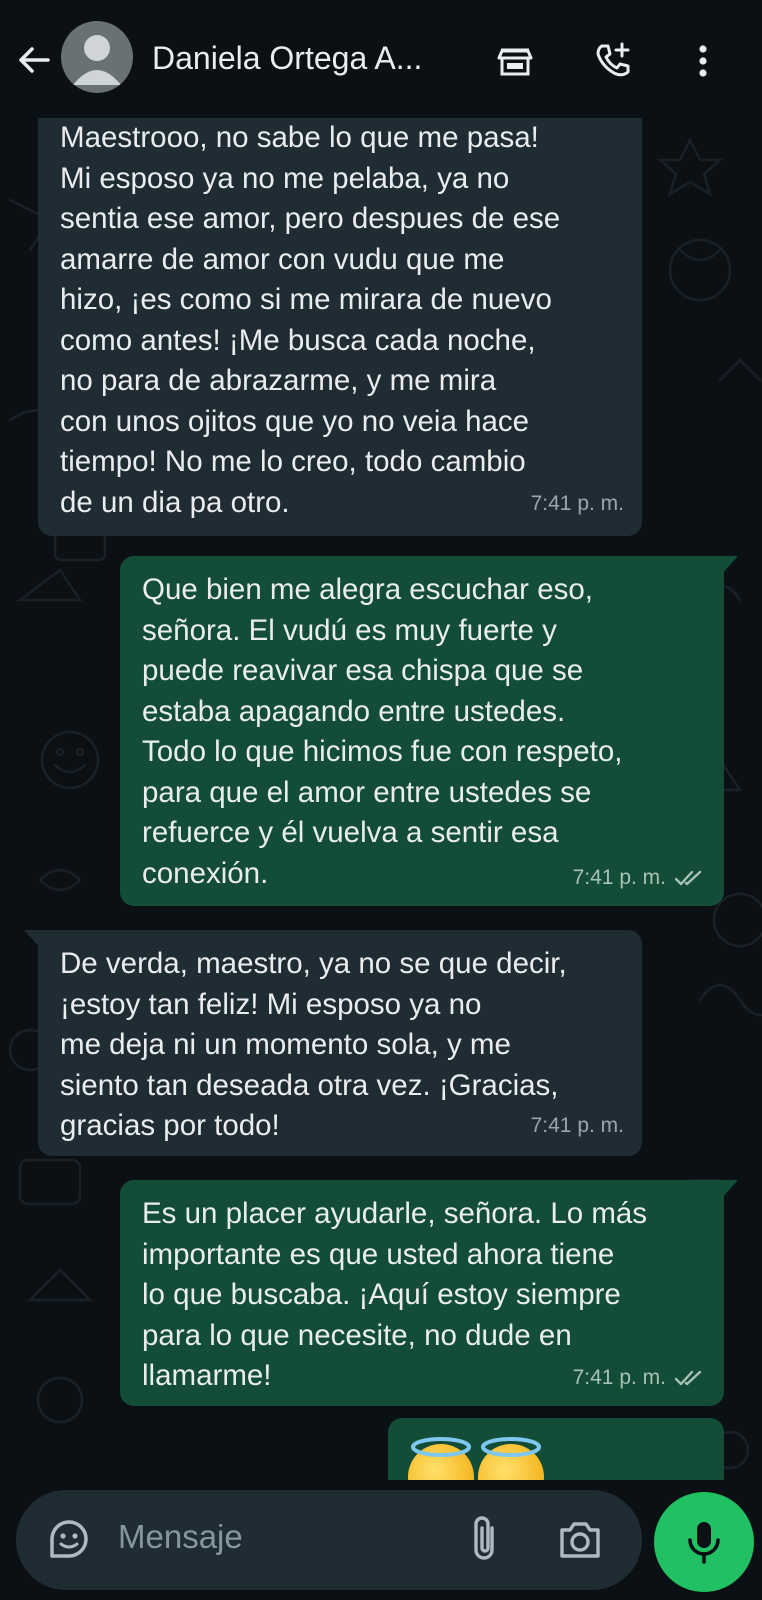  I want to click on store-icon, so click(515, 61).